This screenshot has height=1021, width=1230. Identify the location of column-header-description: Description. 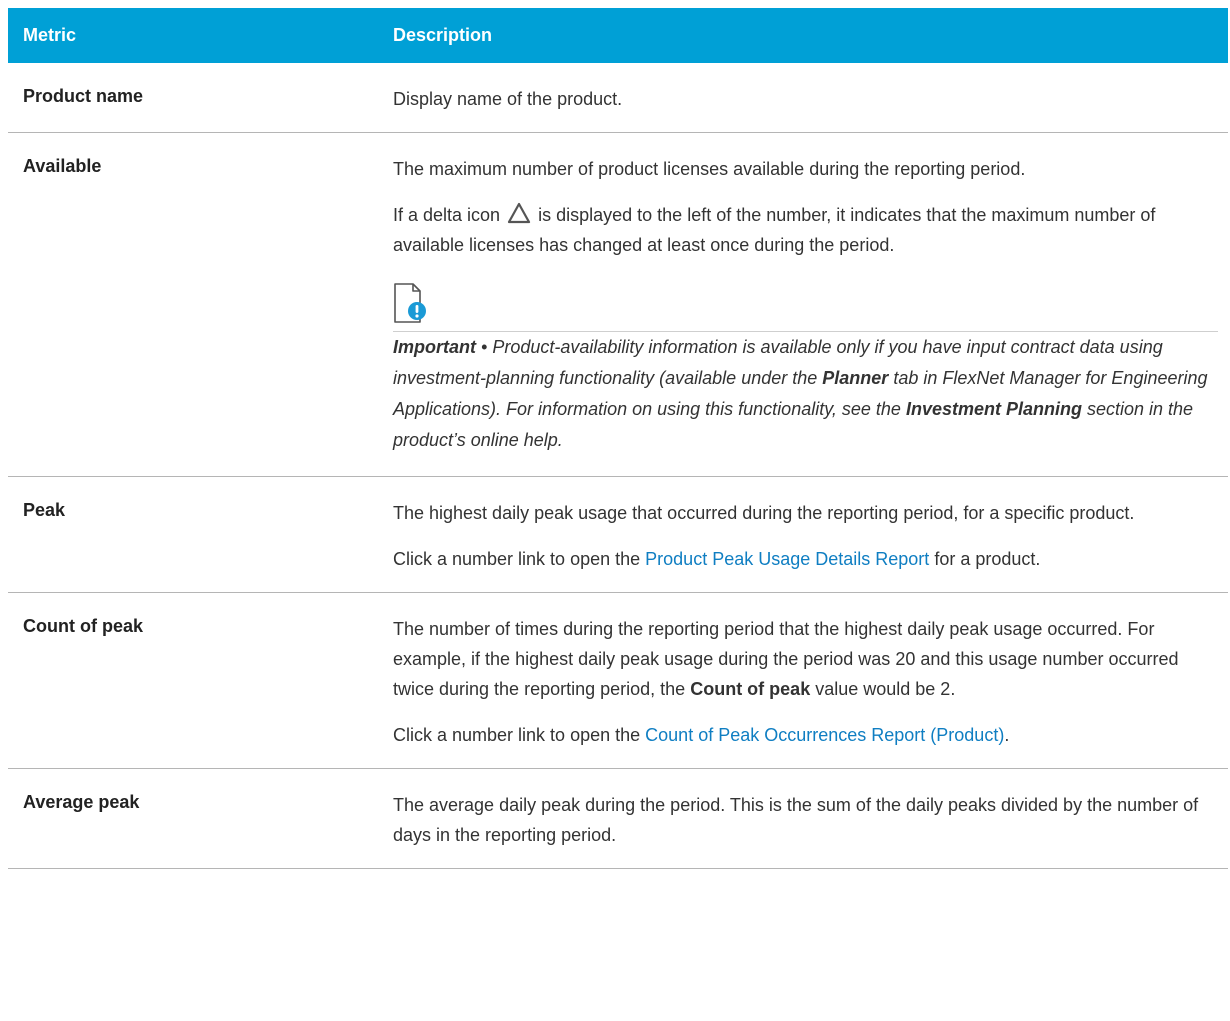
(803, 35).